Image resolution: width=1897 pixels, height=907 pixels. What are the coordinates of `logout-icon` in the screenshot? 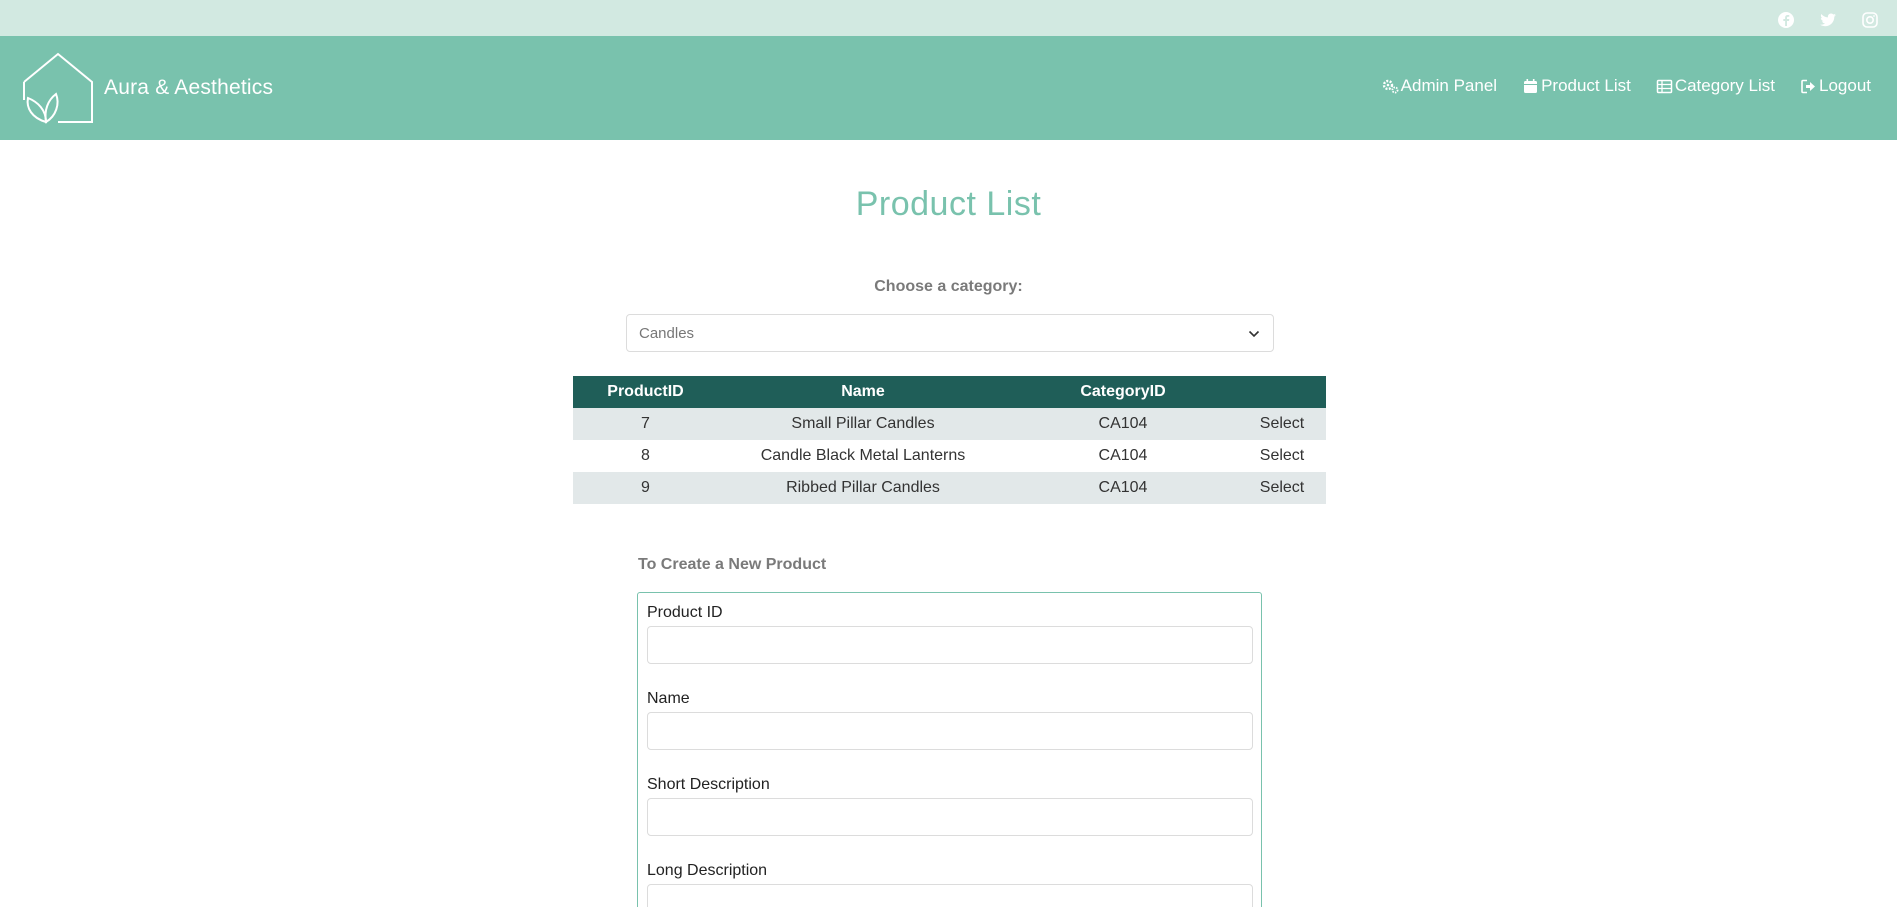 It's located at (1808, 86).